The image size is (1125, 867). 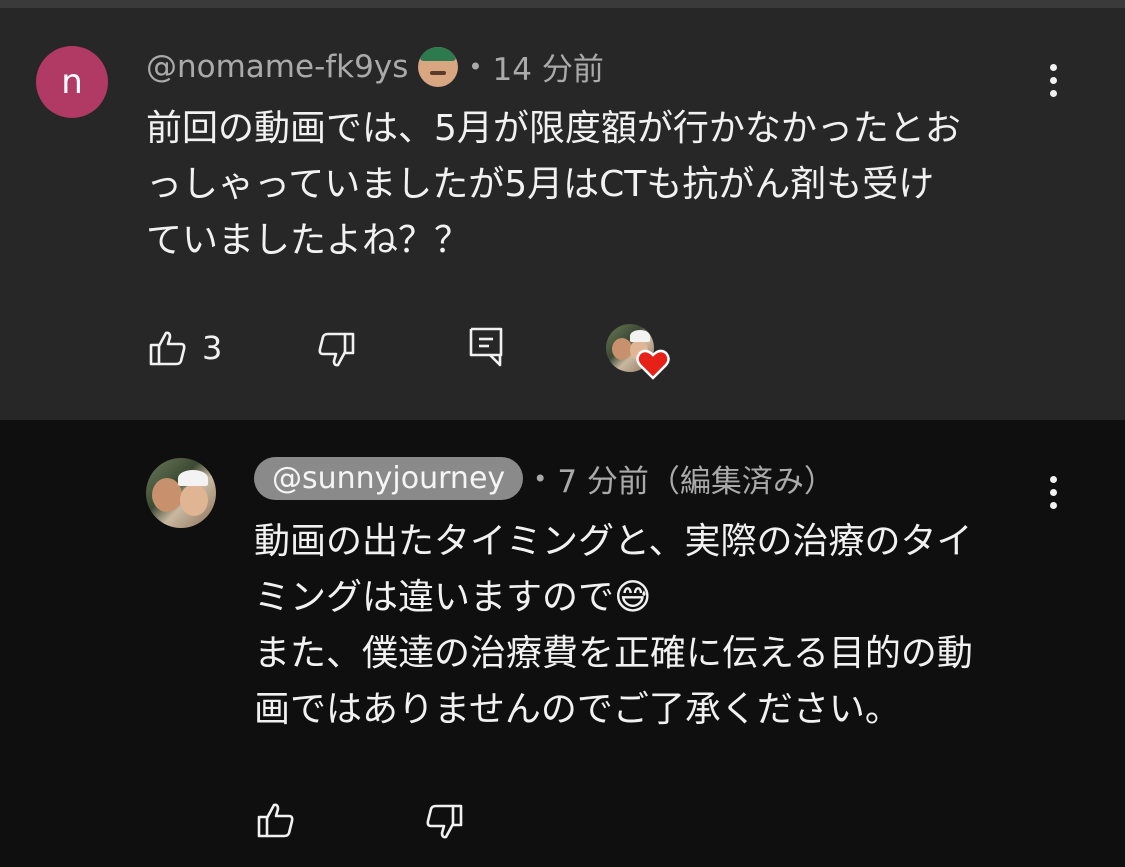 I want to click on reply-line: 動画の出たタイミングと、実際の治療のタイ, so click(x=613, y=541).